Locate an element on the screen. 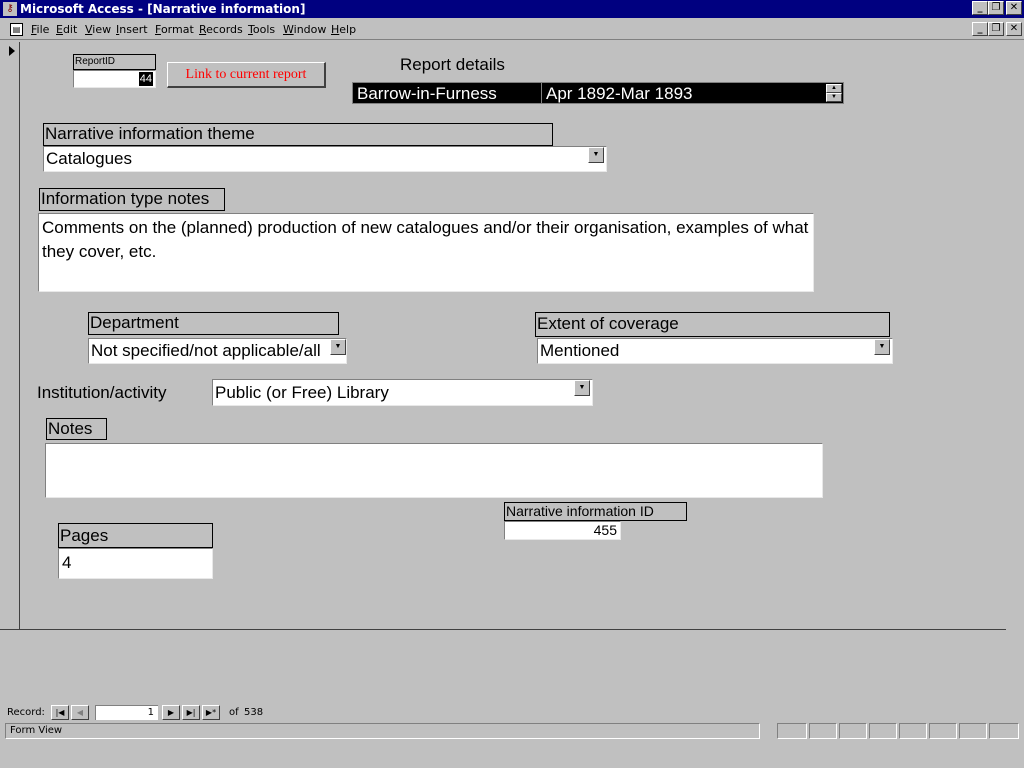 This screenshot has width=1024, height=768. menu-tools: Tools is located at coordinates (261, 30).